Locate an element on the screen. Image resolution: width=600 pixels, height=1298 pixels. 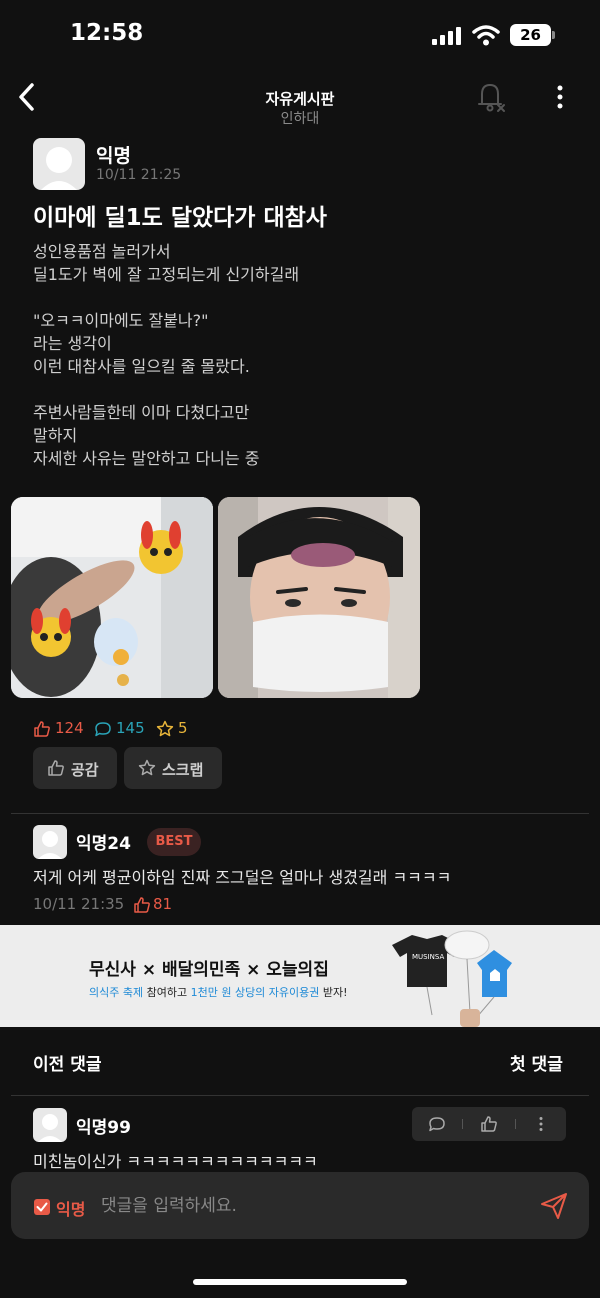
top-nav: 자유게시판 인하대 is located at coordinates (300, 100).